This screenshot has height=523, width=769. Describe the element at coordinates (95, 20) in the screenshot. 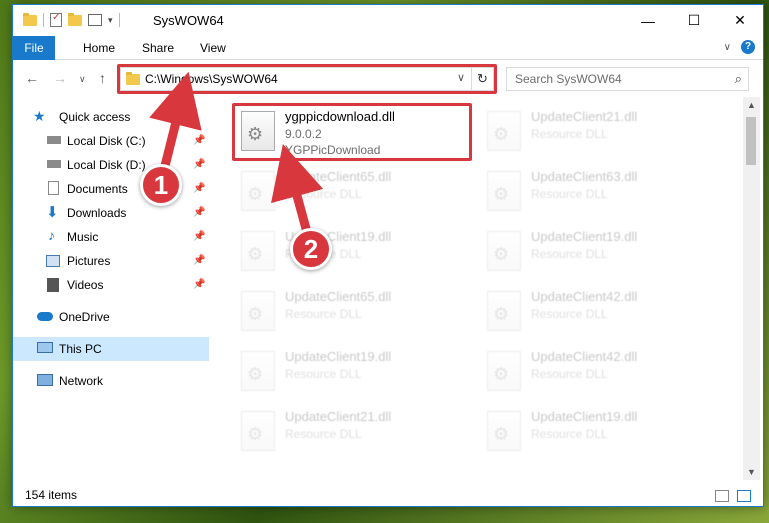

I see `customize-view-icon` at that location.